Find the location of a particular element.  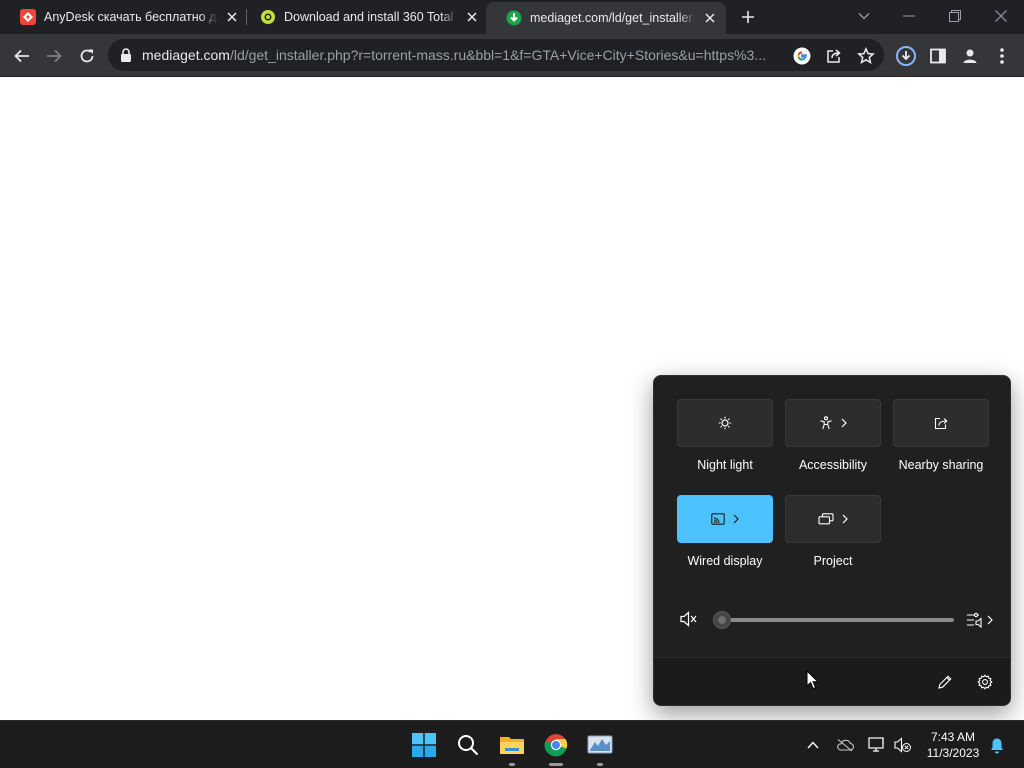

google-lens-icon is located at coordinates (802, 56).